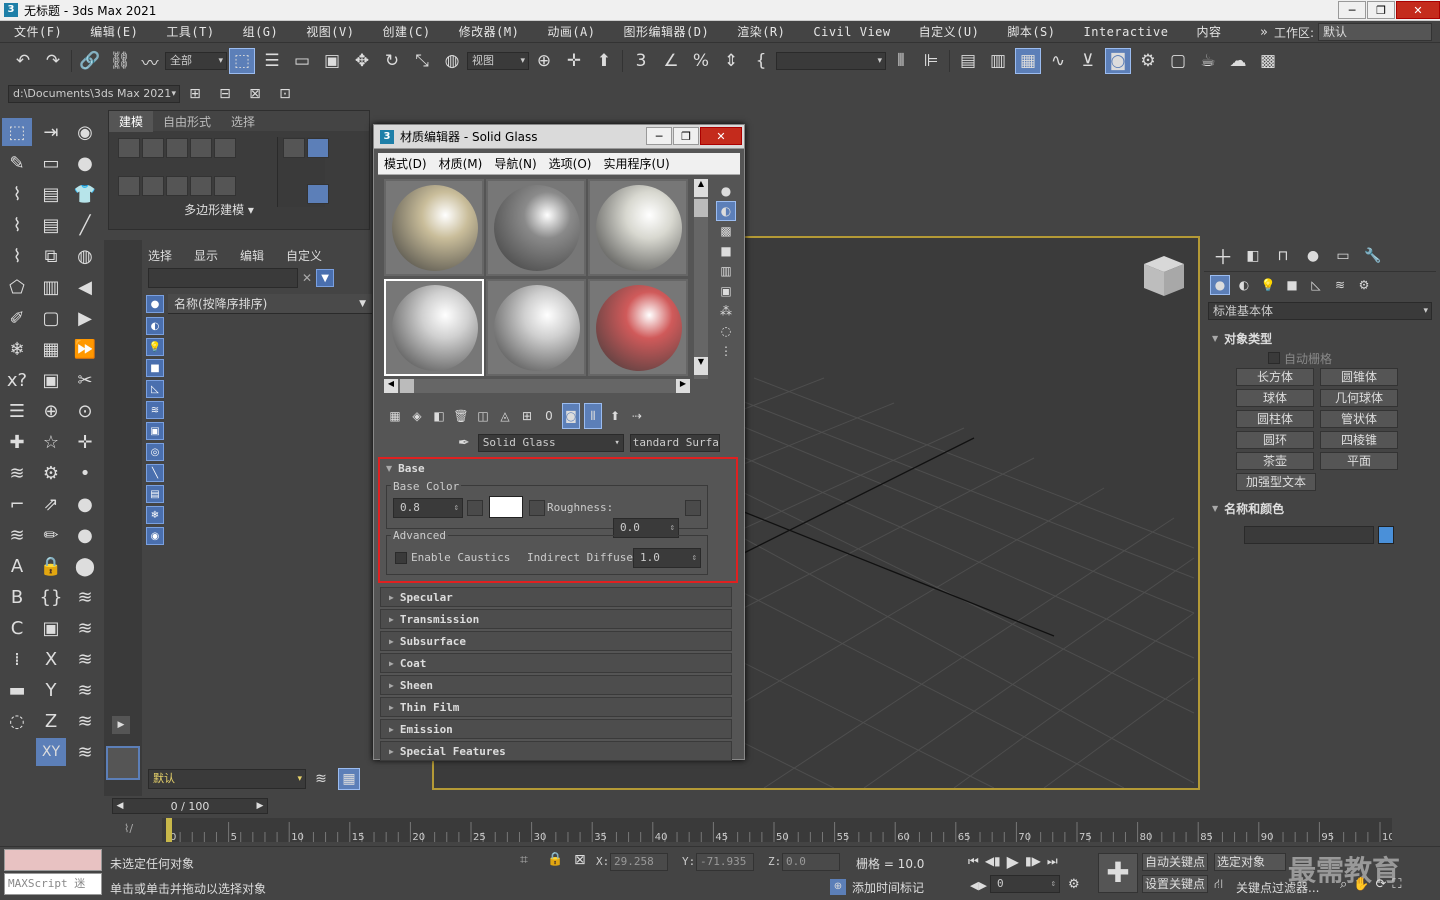 The height and width of the screenshot is (900, 1440). Describe the element at coordinates (114, 31) in the screenshot. I see `menu-edit: 编辑(E)` at that location.